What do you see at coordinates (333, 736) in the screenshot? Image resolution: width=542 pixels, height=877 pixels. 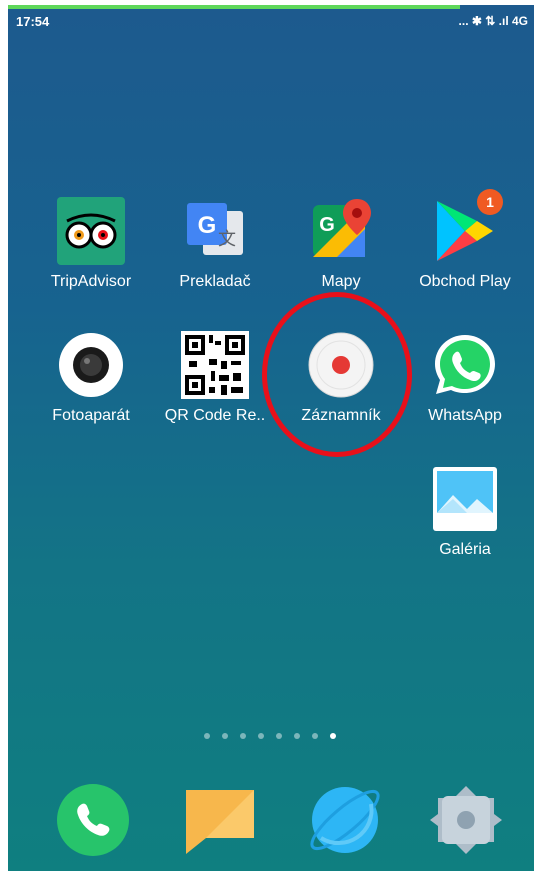 I see `page-dot-active` at bounding box center [333, 736].